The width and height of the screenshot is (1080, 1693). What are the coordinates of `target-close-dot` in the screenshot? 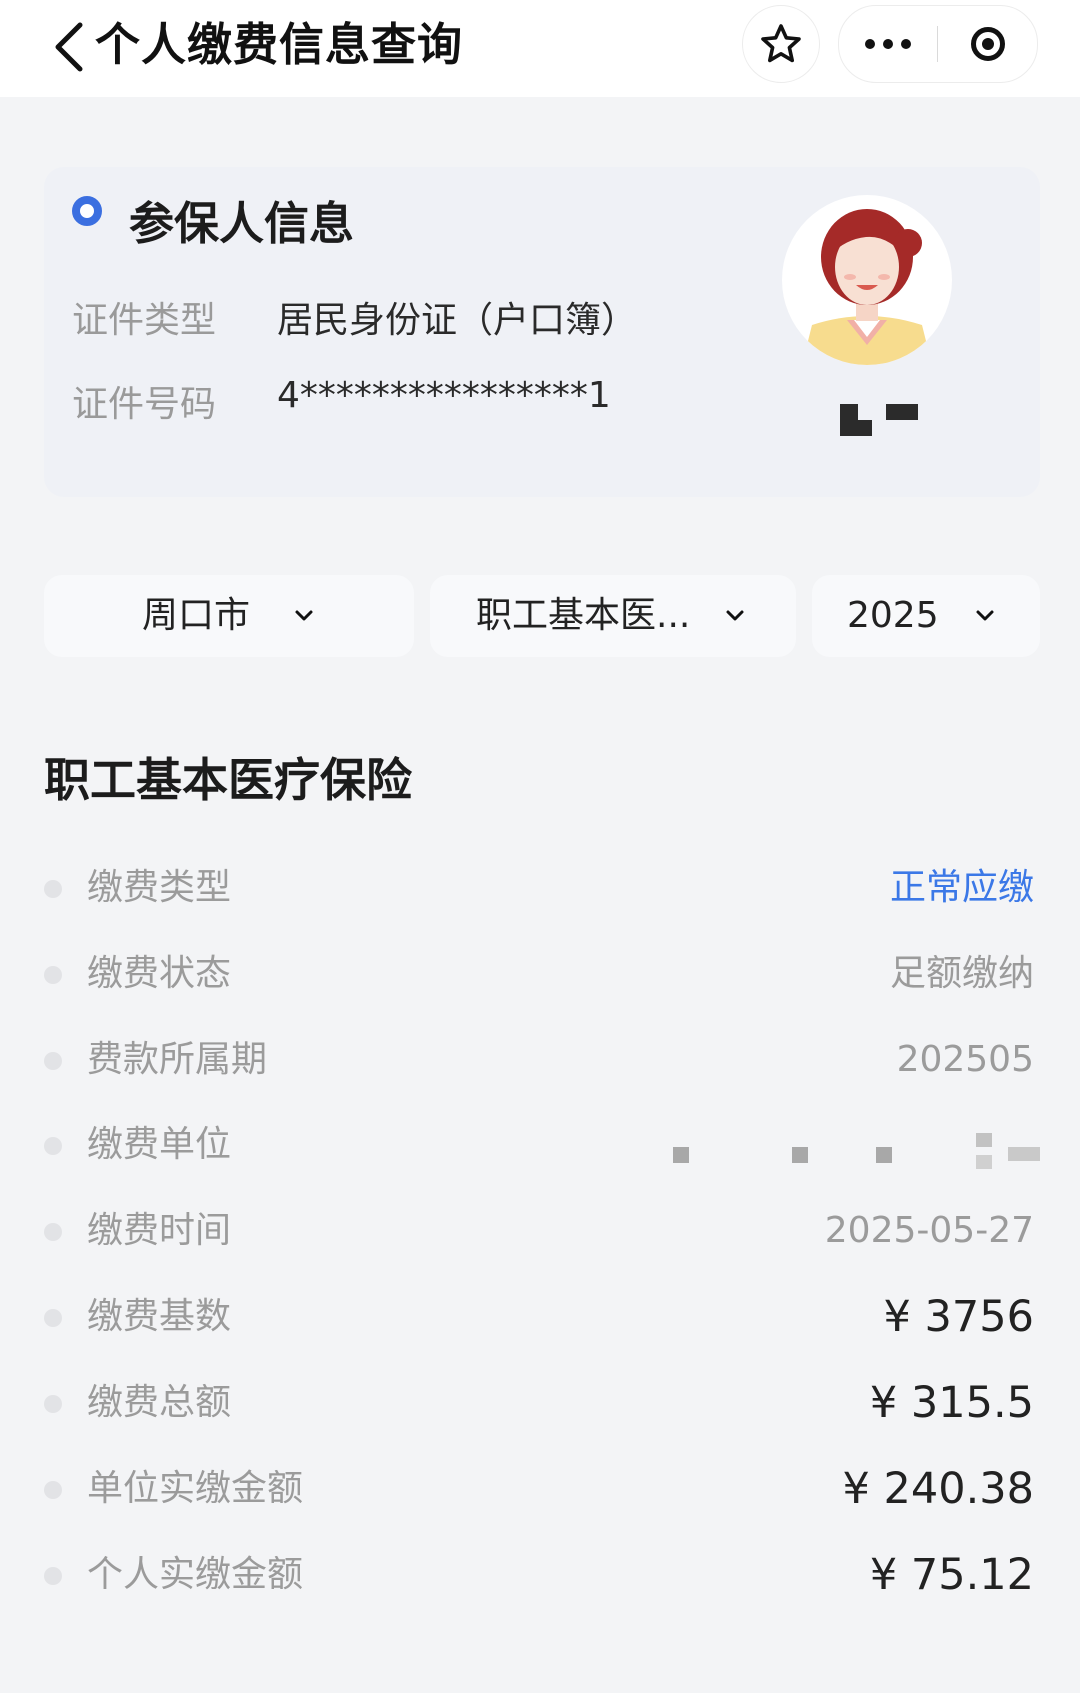 It's located at (987, 44).